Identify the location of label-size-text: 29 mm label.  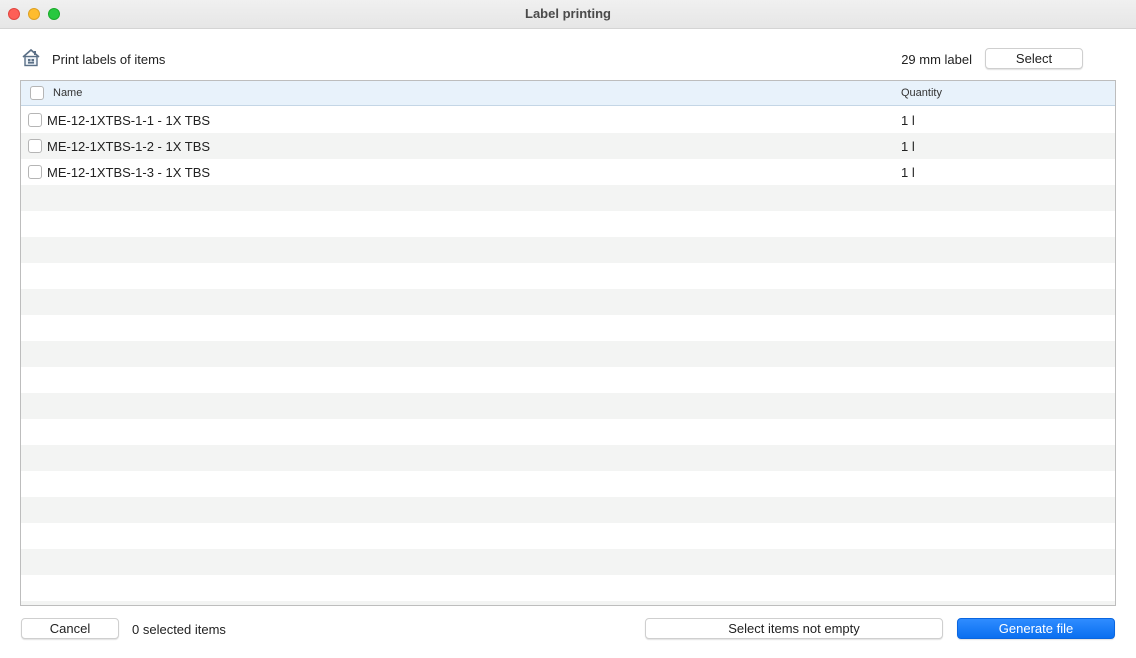
(936, 59).